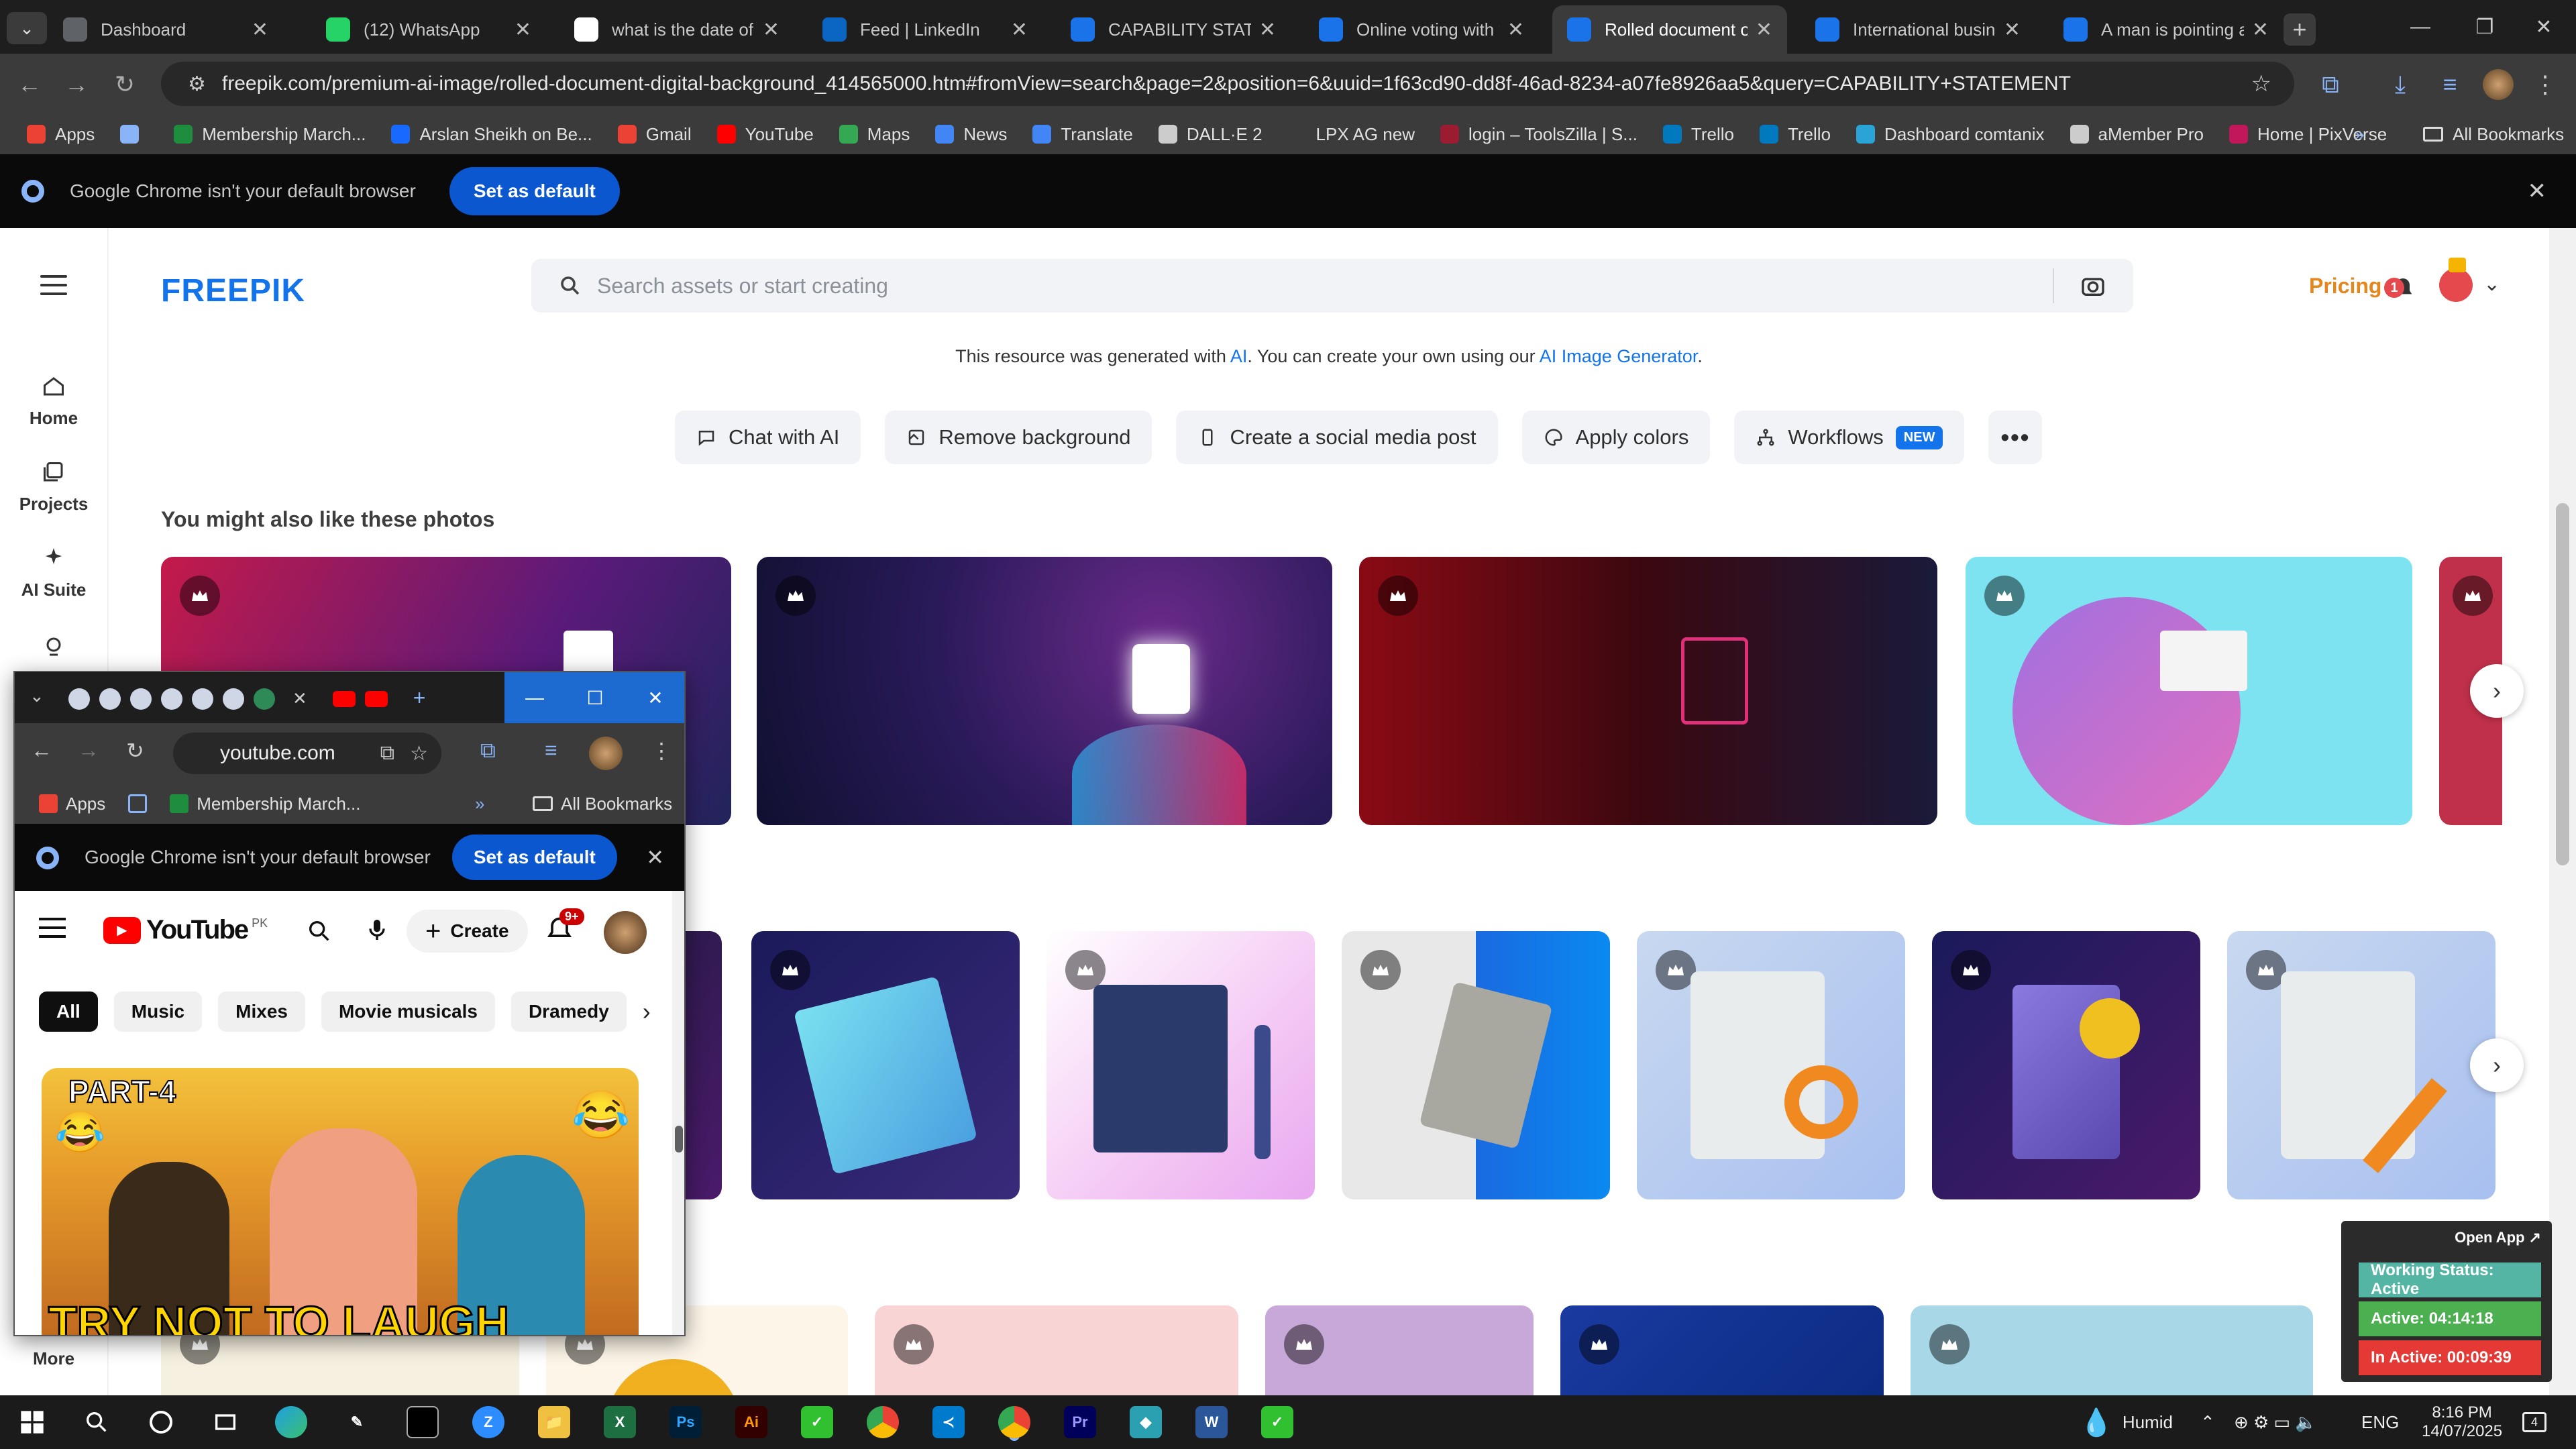  I want to click on browser-tab: Dashboard ✕, so click(165, 29).